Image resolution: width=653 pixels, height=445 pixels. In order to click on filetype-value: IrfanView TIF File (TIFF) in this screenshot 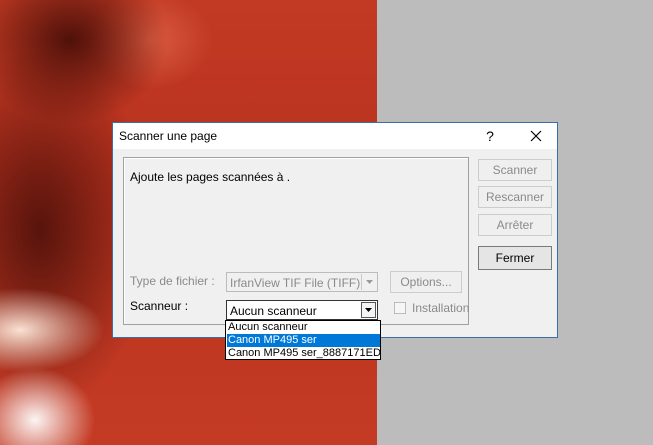, I will do `click(295, 283)`.